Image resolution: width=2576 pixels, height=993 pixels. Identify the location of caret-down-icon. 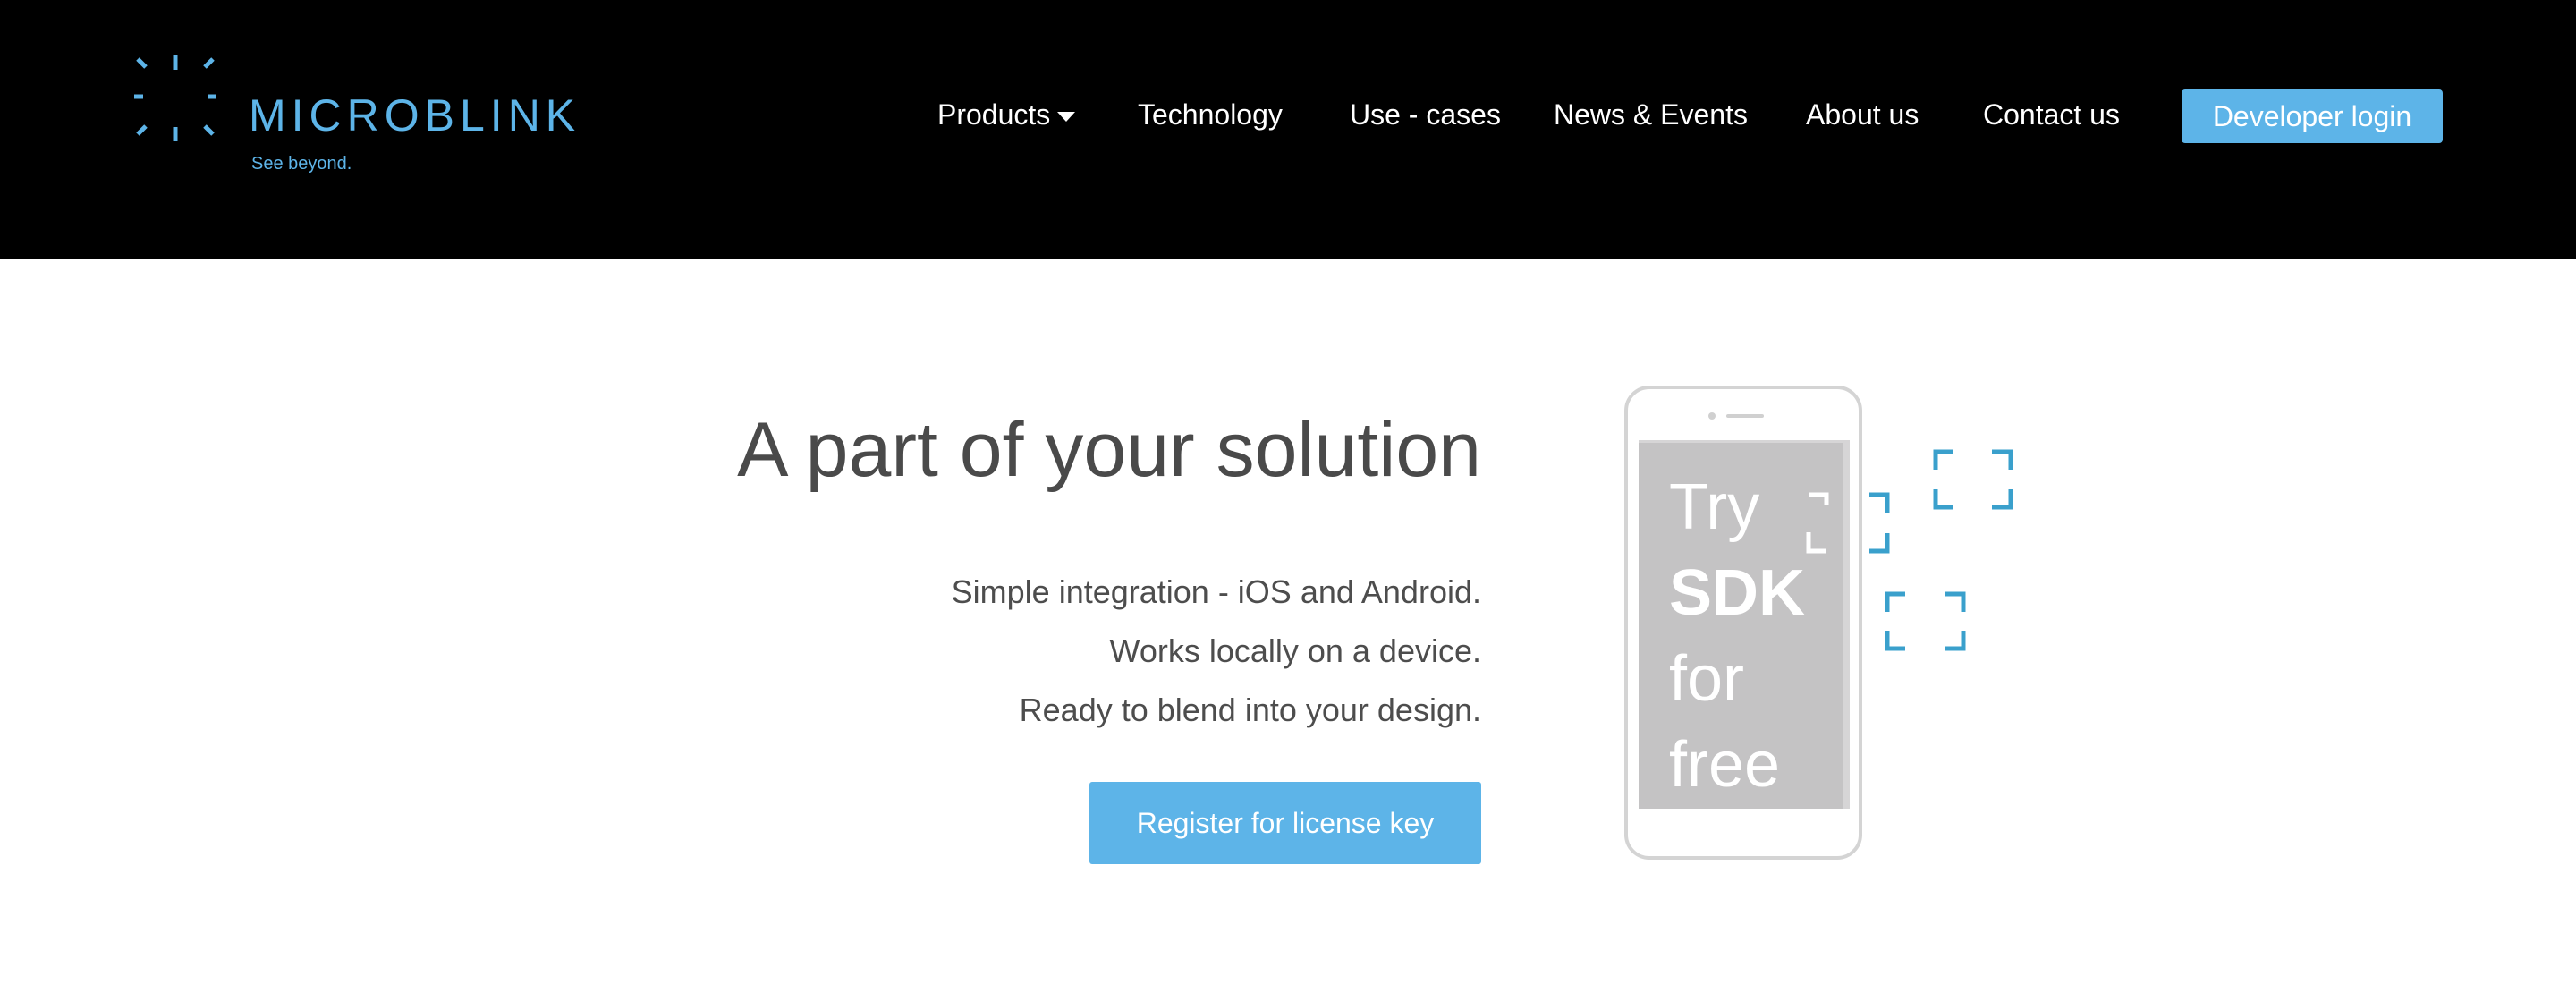
(1066, 117).